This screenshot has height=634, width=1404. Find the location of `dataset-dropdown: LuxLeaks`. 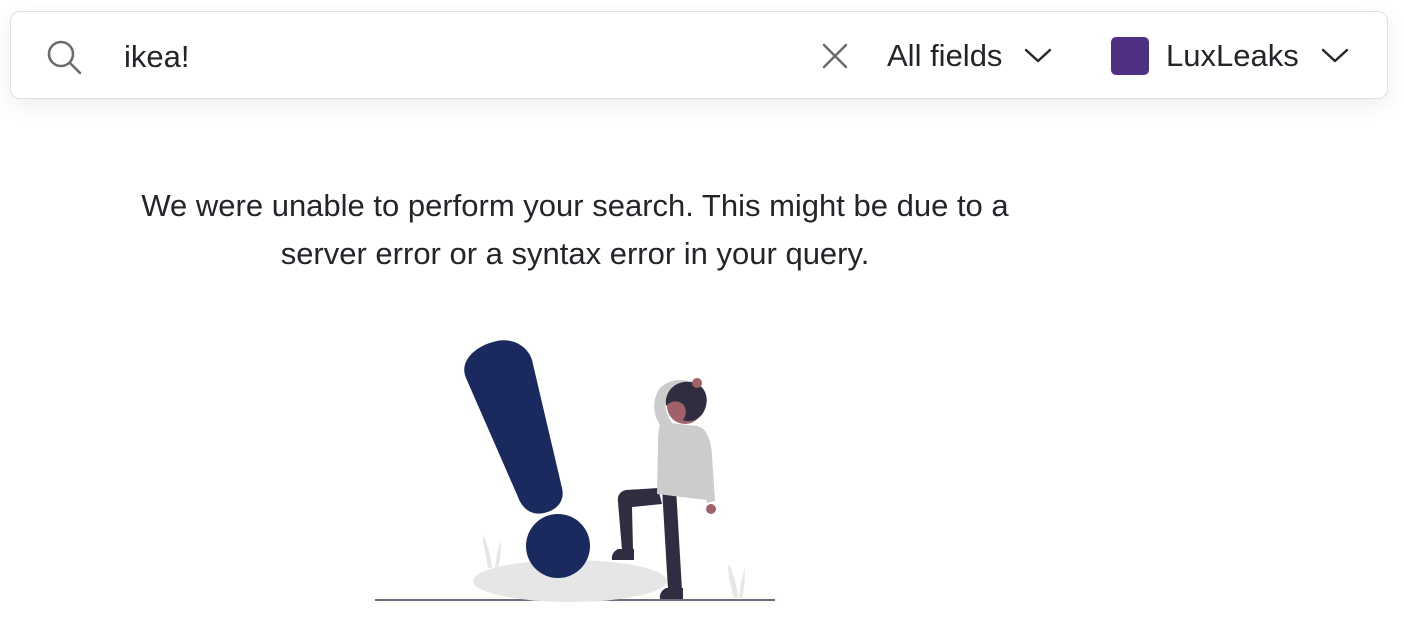

dataset-dropdown: LuxLeaks is located at coordinates (1230, 56).